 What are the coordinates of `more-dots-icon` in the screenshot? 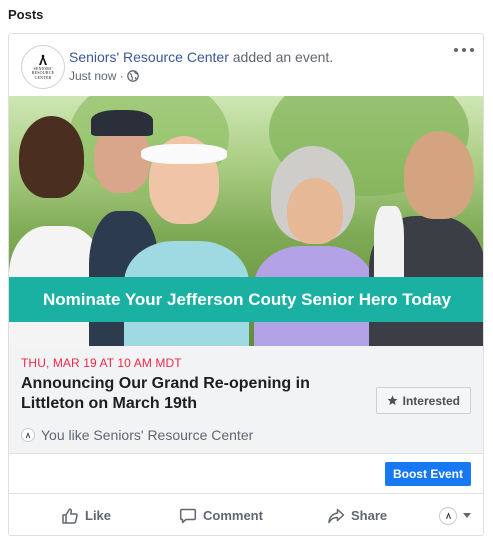 It's located at (464, 50).